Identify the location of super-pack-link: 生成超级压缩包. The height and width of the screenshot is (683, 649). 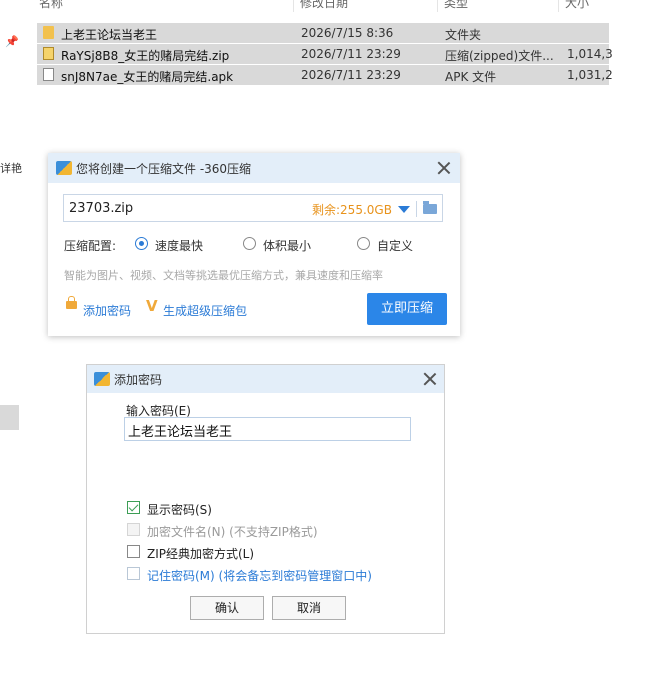
(205, 310).